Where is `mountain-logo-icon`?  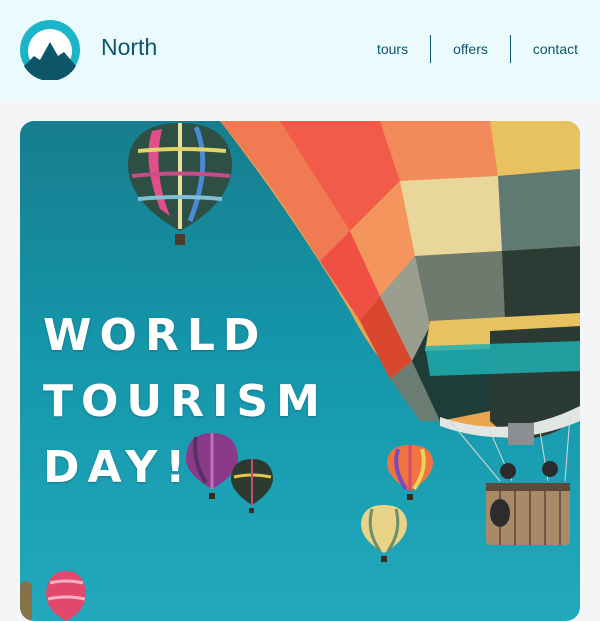 mountain-logo-icon is located at coordinates (50, 50).